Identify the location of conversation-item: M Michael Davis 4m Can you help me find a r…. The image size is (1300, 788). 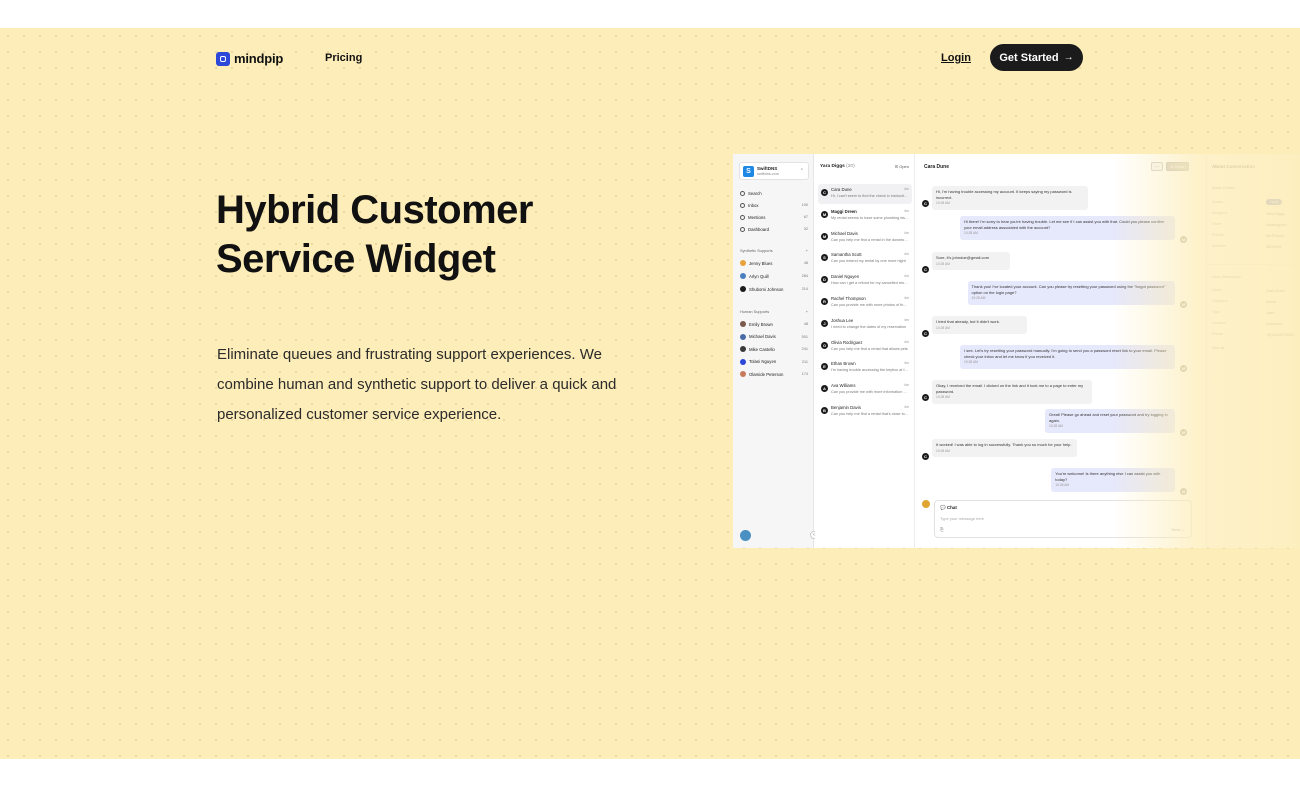
(865, 238).